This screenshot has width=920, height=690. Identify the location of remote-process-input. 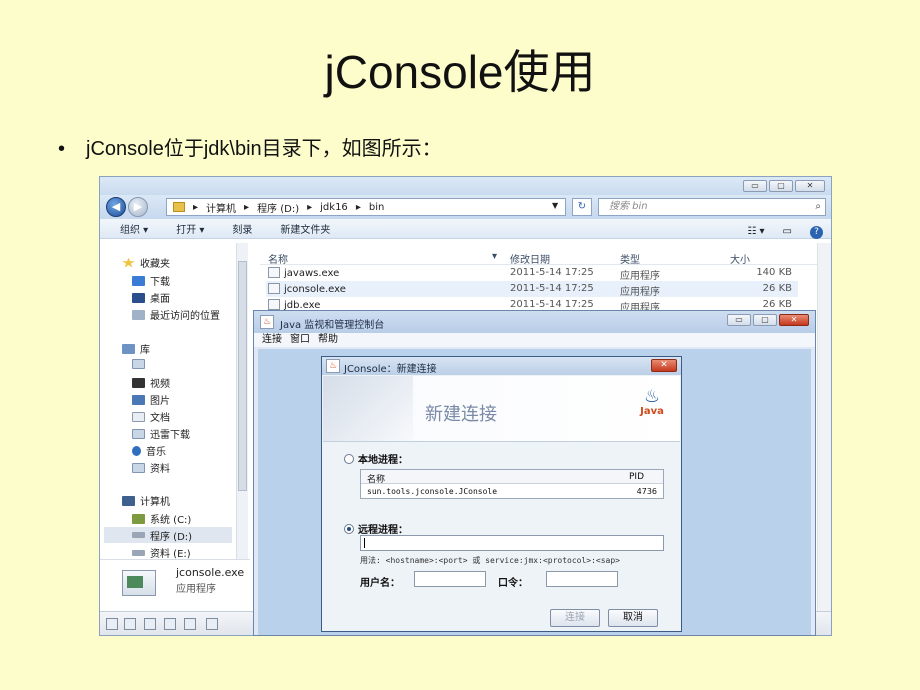
(512, 543).